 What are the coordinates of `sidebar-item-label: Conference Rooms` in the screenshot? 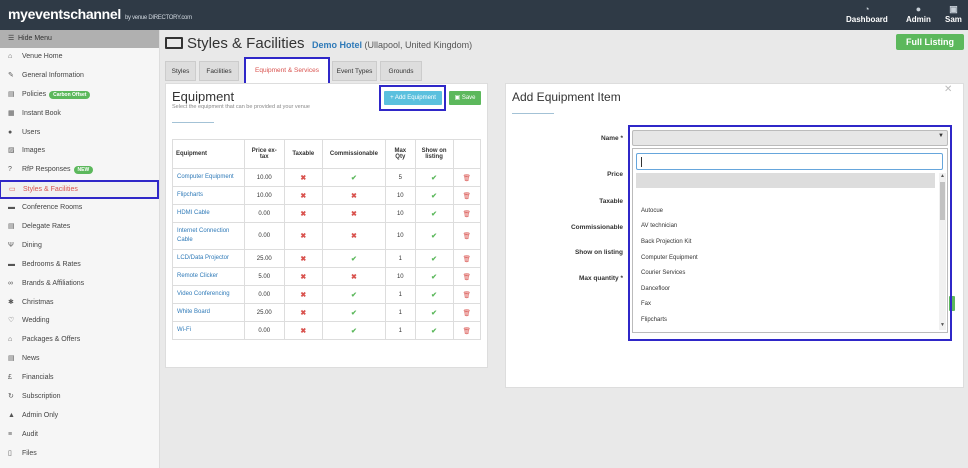 It's located at (52, 208).